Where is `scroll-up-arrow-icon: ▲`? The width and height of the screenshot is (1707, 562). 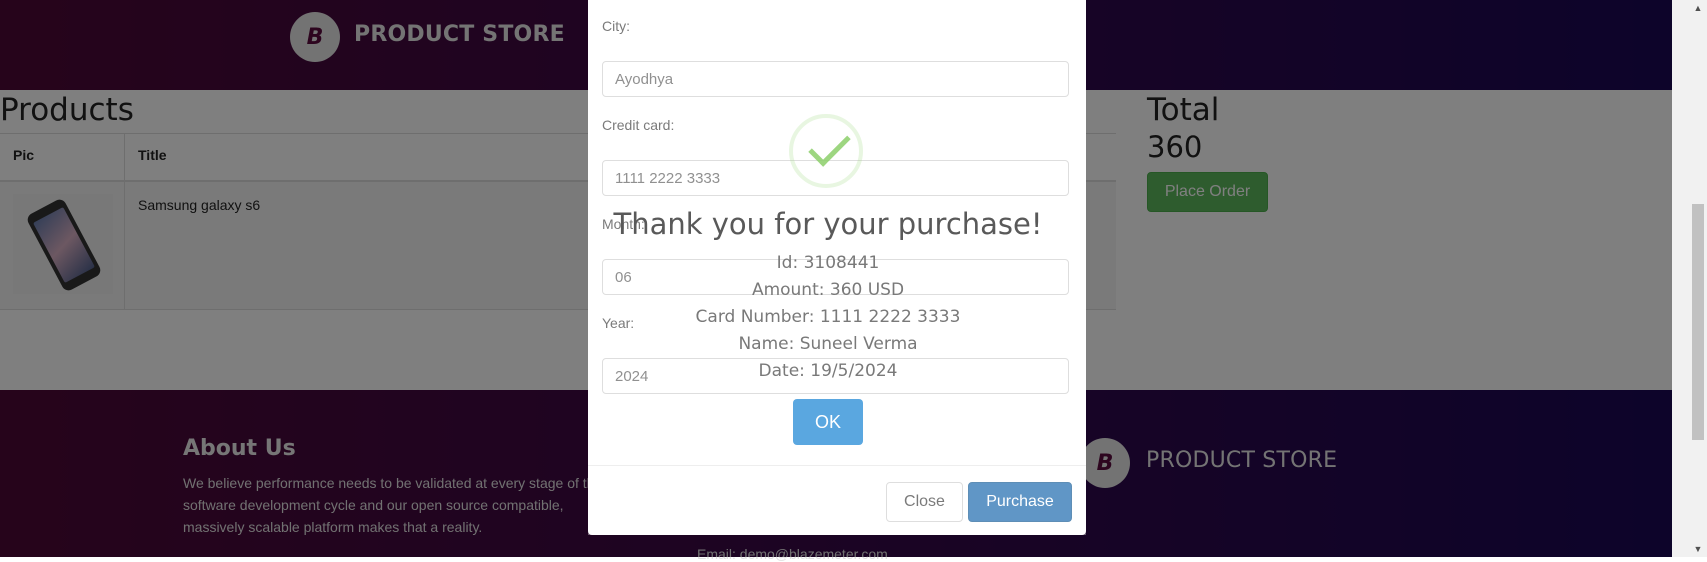 scroll-up-arrow-icon: ▲ is located at coordinates (1698, 8).